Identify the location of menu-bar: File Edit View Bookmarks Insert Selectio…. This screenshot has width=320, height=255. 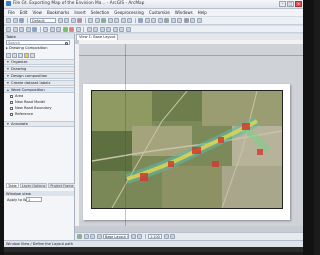
(153, 12).